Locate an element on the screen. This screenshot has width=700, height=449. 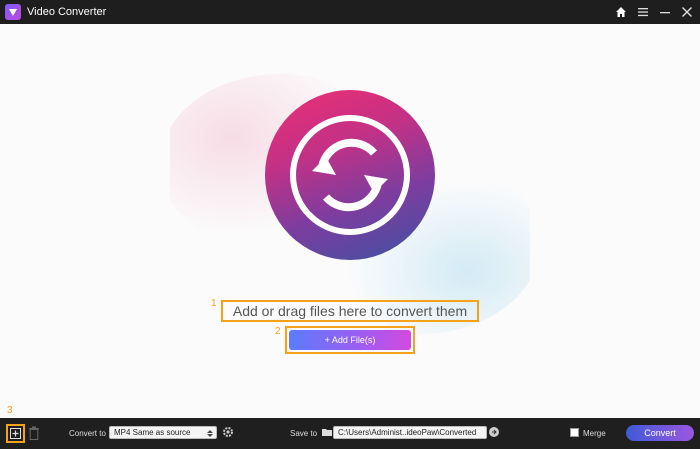
save-path-value: C:\Users\Administ..ideoPaw\Converted is located at coordinates (407, 432).